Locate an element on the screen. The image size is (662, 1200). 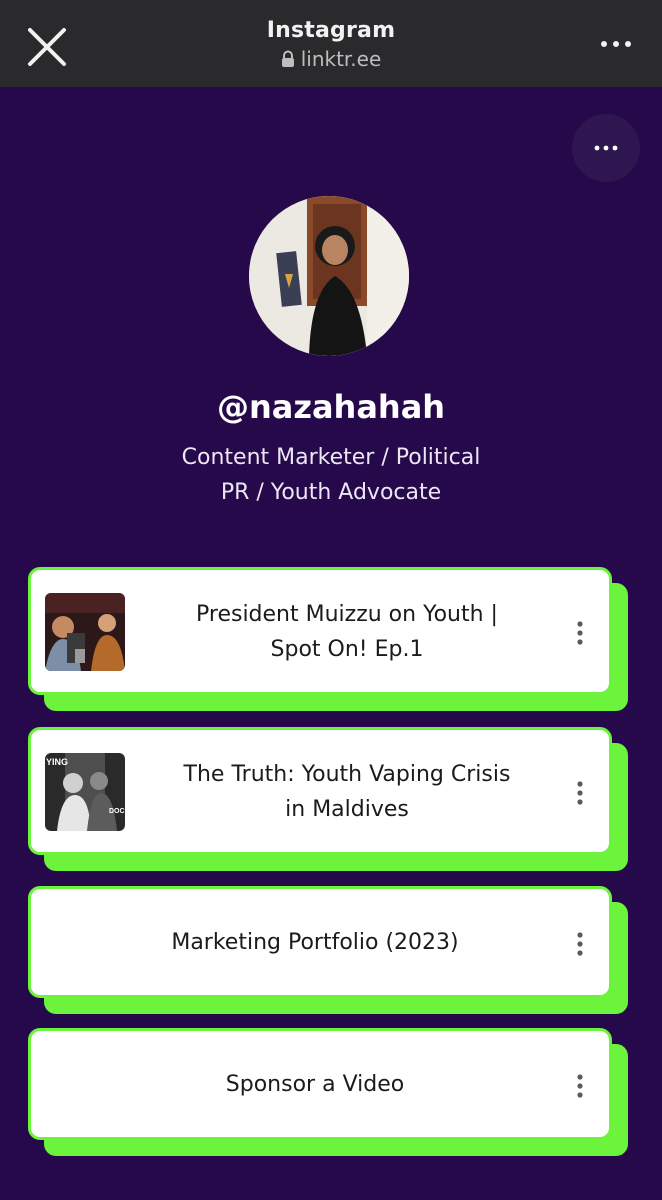
browser-topbar: Instagram linktr.ee is located at coordinates (331, 43).